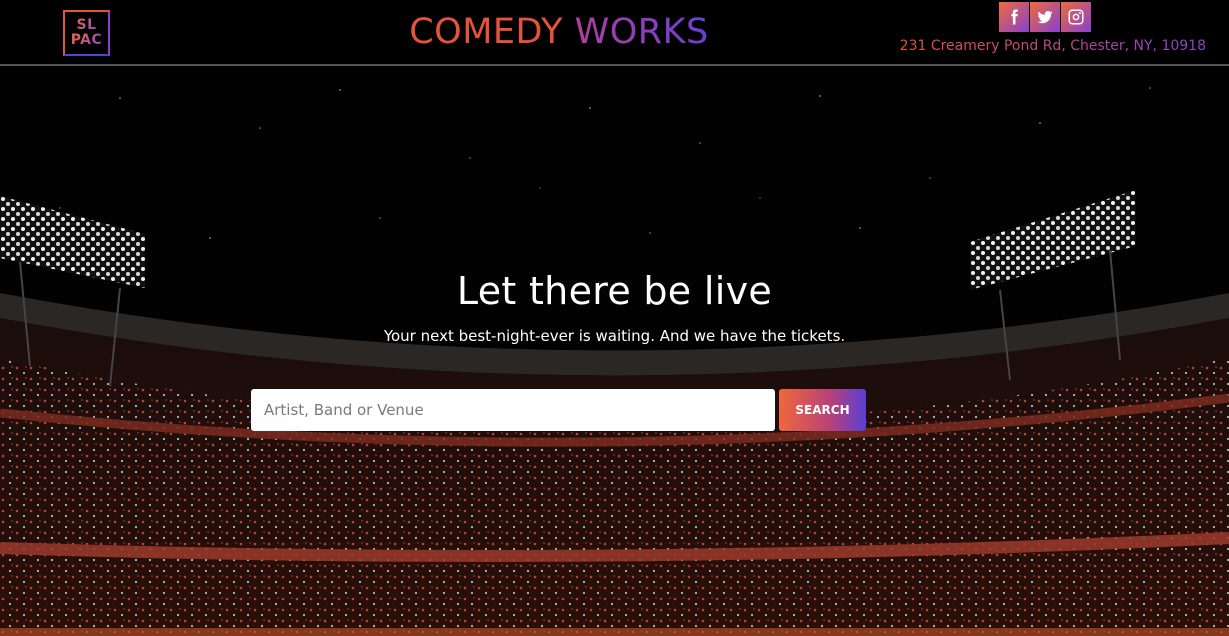  I want to click on social-links, so click(1045, 17).